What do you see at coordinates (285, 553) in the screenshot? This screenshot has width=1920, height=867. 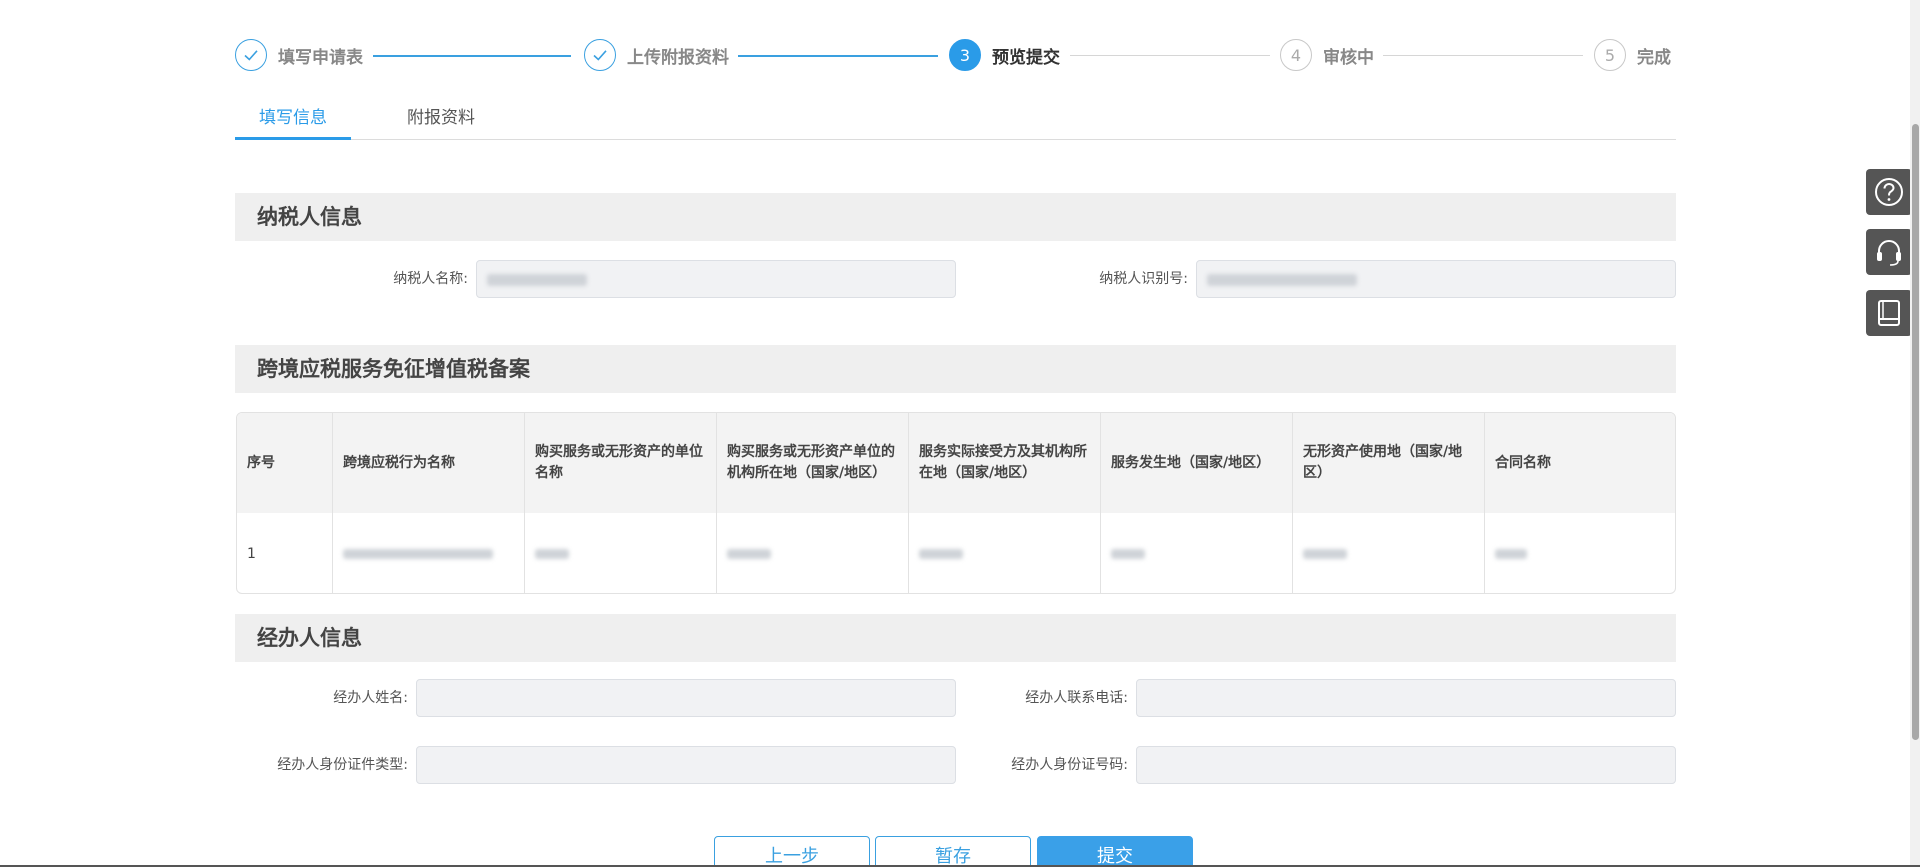 I see `table-cell-index: 1` at bounding box center [285, 553].